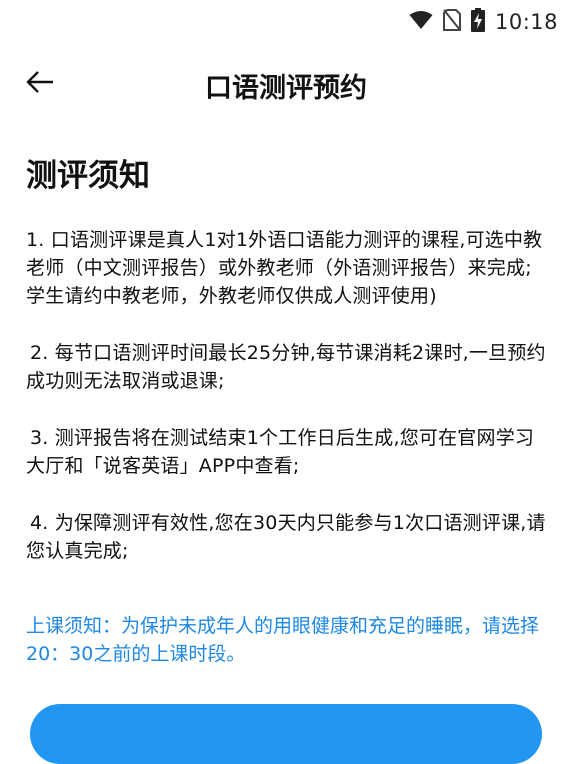 The image size is (572, 764). What do you see at coordinates (286, 734) in the screenshot?
I see `primary-action-button` at bounding box center [286, 734].